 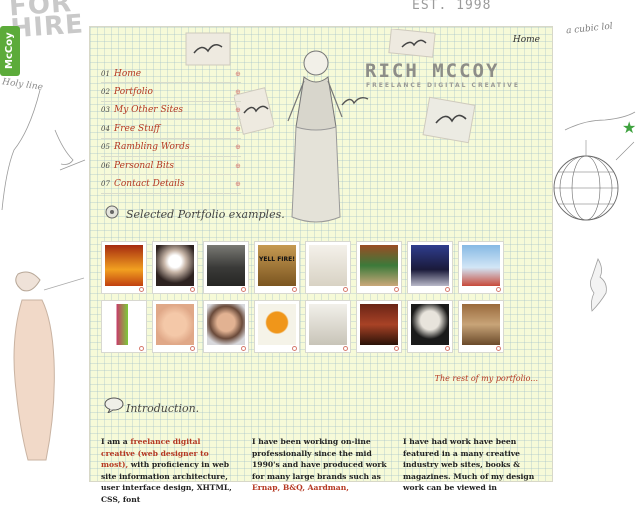 What do you see at coordinates (137, 128) in the screenshot?
I see `nav-label: Free Stuff` at bounding box center [137, 128].